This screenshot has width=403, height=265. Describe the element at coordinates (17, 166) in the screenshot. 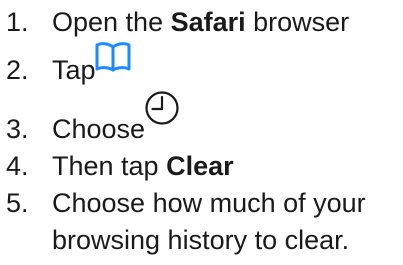

I see `step-number: 4.` at that location.